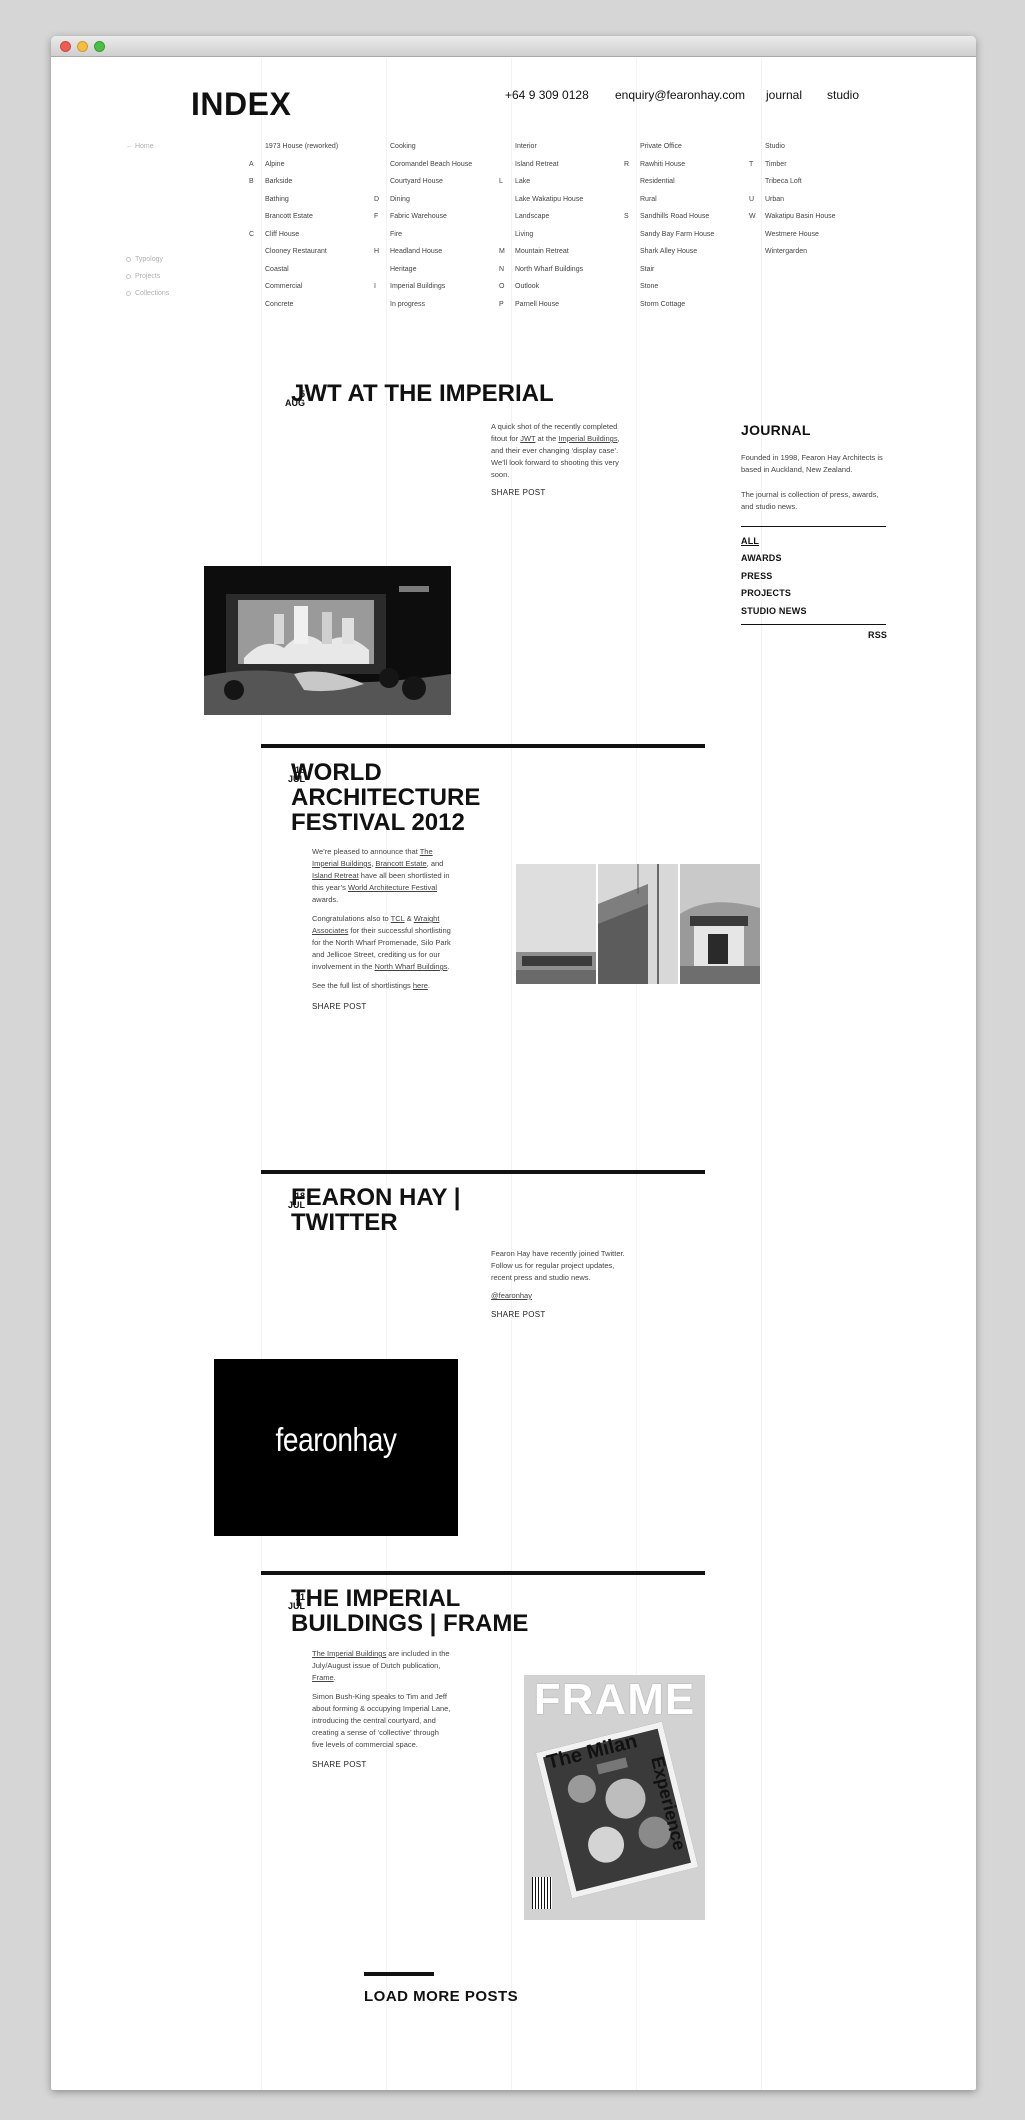 This screenshot has height=2120, width=1025. What do you see at coordinates (783, 181) in the screenshot?
I see `index-project-link: Tribeca Loft` at bounding box center [783, 181].